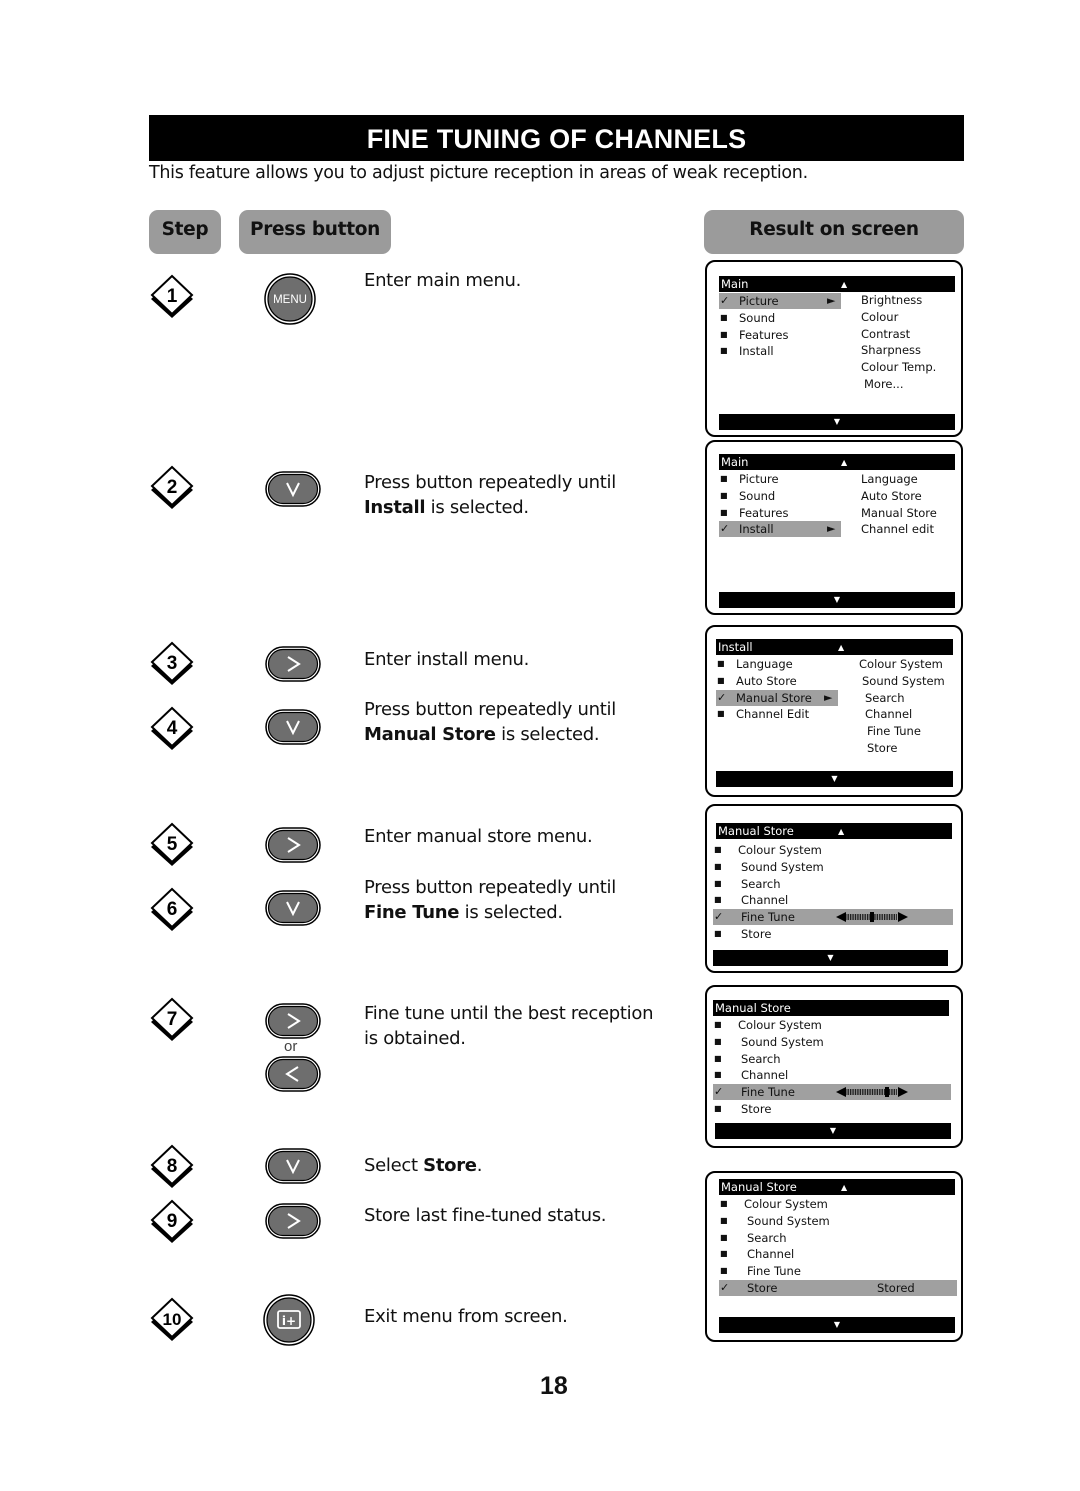  What do you see at coordinates (735, 462) in the screenshot?
I see `menu-title: Main` at bounding box center [735, 462].